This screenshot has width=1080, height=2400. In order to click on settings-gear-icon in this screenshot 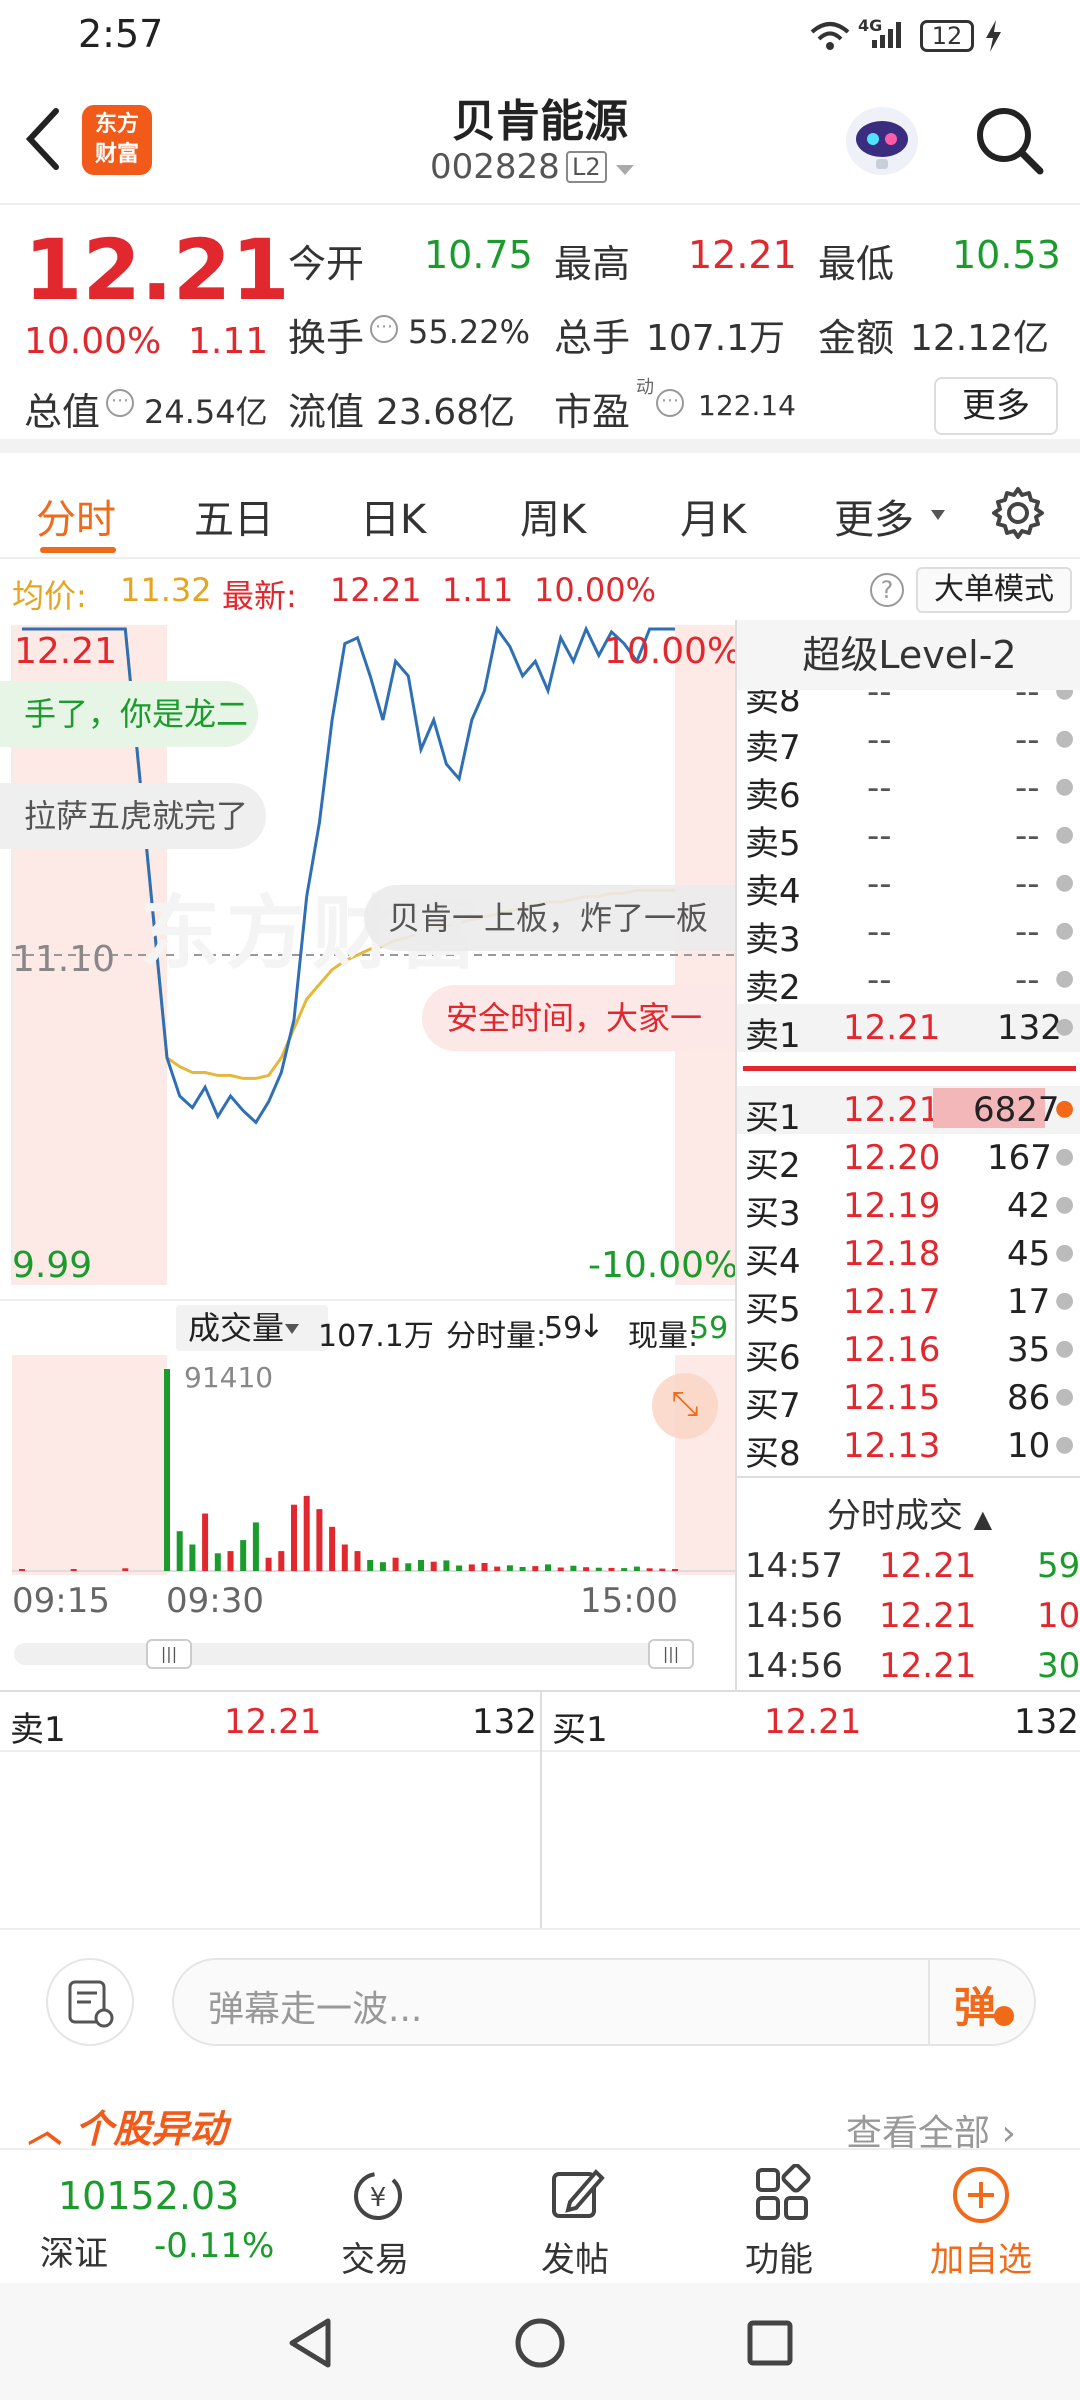, I will do `click(1018, 513)`.